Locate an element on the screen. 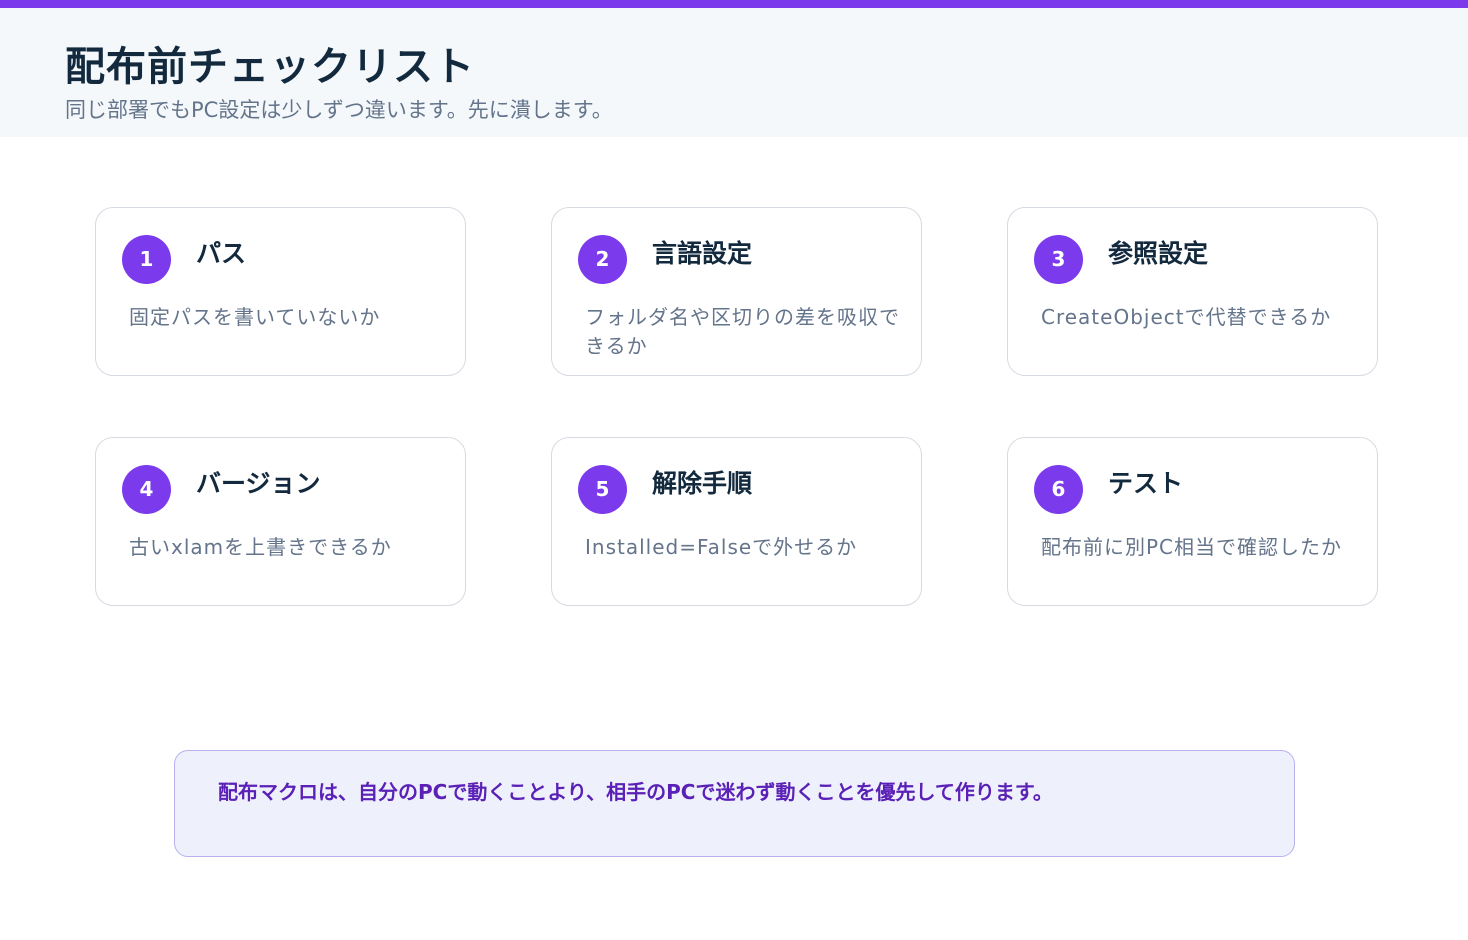 Image resolution: width=1468 pixels, height=940 pixels. page-subtitle: 同じ部署でもPC設定は少しずつ違います。先に潰します。 is located at coordinates (339, 110).